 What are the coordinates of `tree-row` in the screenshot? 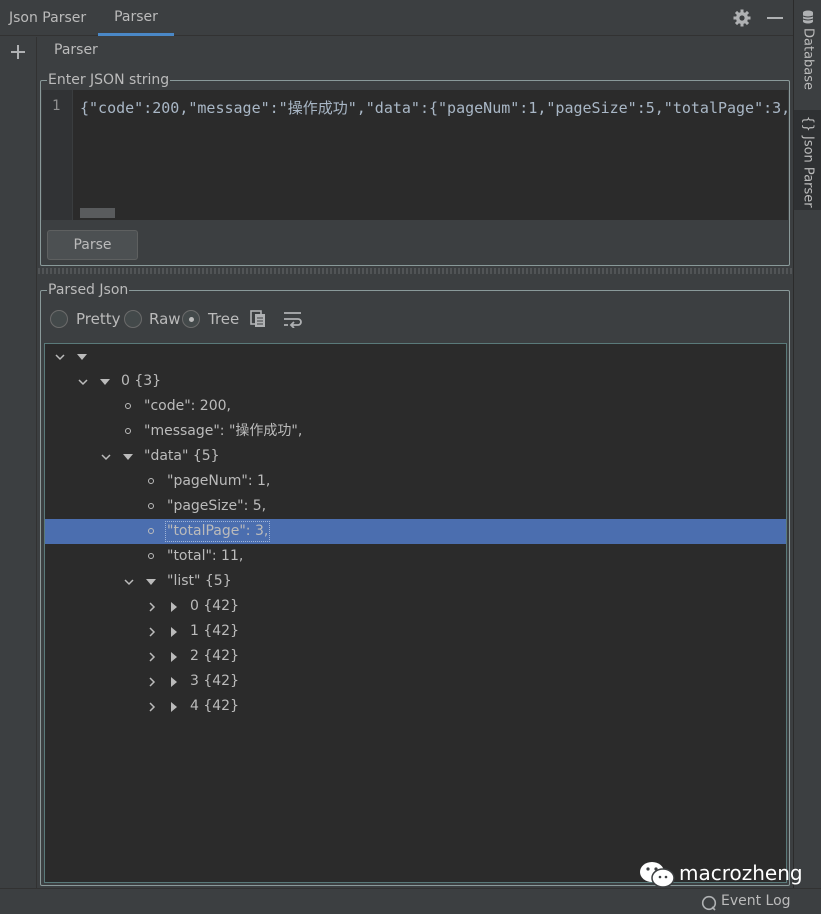 It's located at (415, 356).